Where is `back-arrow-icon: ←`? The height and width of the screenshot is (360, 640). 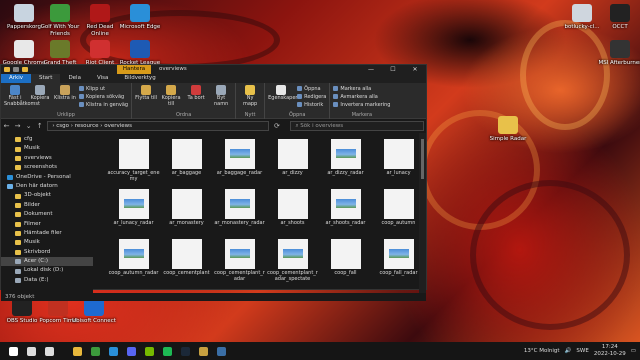
back-arrow-icon: ← is located at coordinates (6, 126).